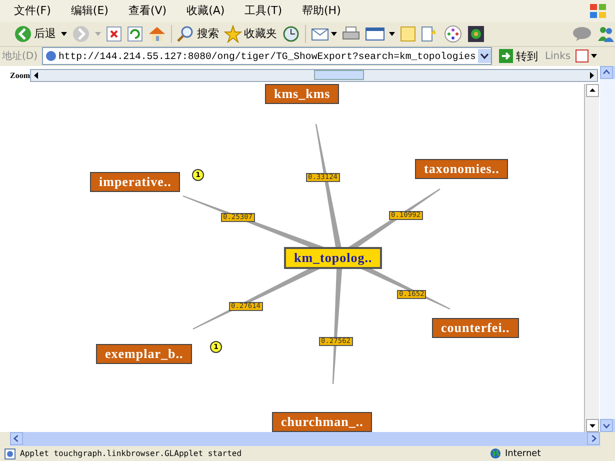  What do you see at coordinates (157, 34) in the screenshot?
I see `home-icon` at bounding box center [157, 34].